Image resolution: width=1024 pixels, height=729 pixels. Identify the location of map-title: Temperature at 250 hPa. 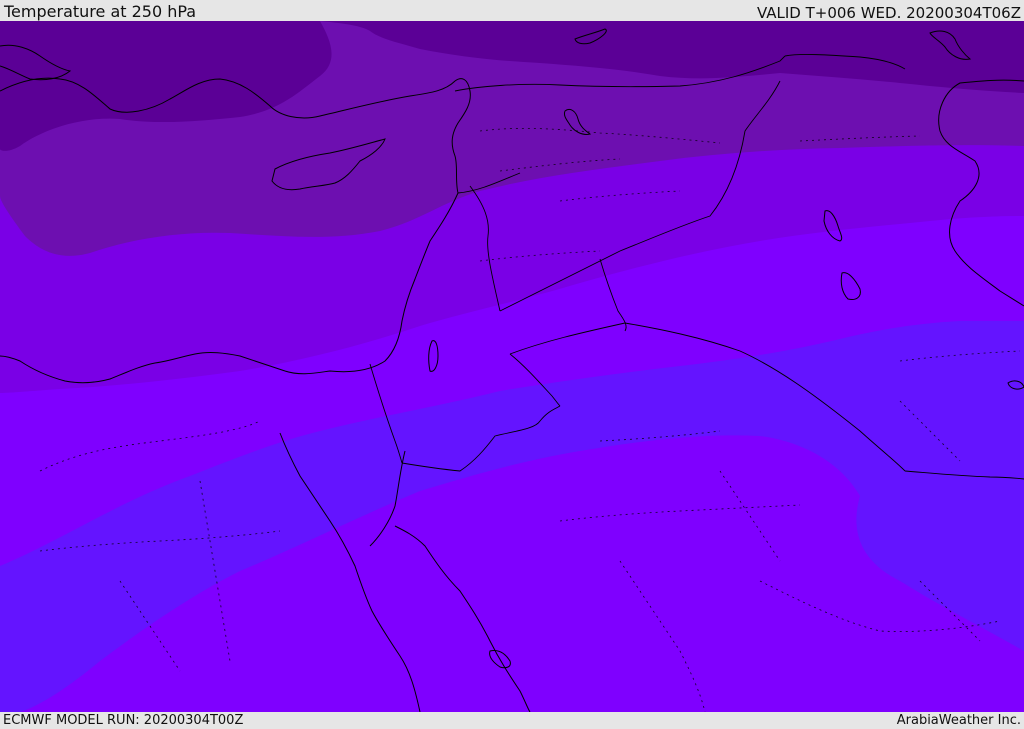
(100, 11).